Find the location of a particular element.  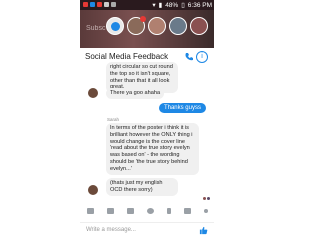

background-text: Subsc is located at coordinates (96, 28).